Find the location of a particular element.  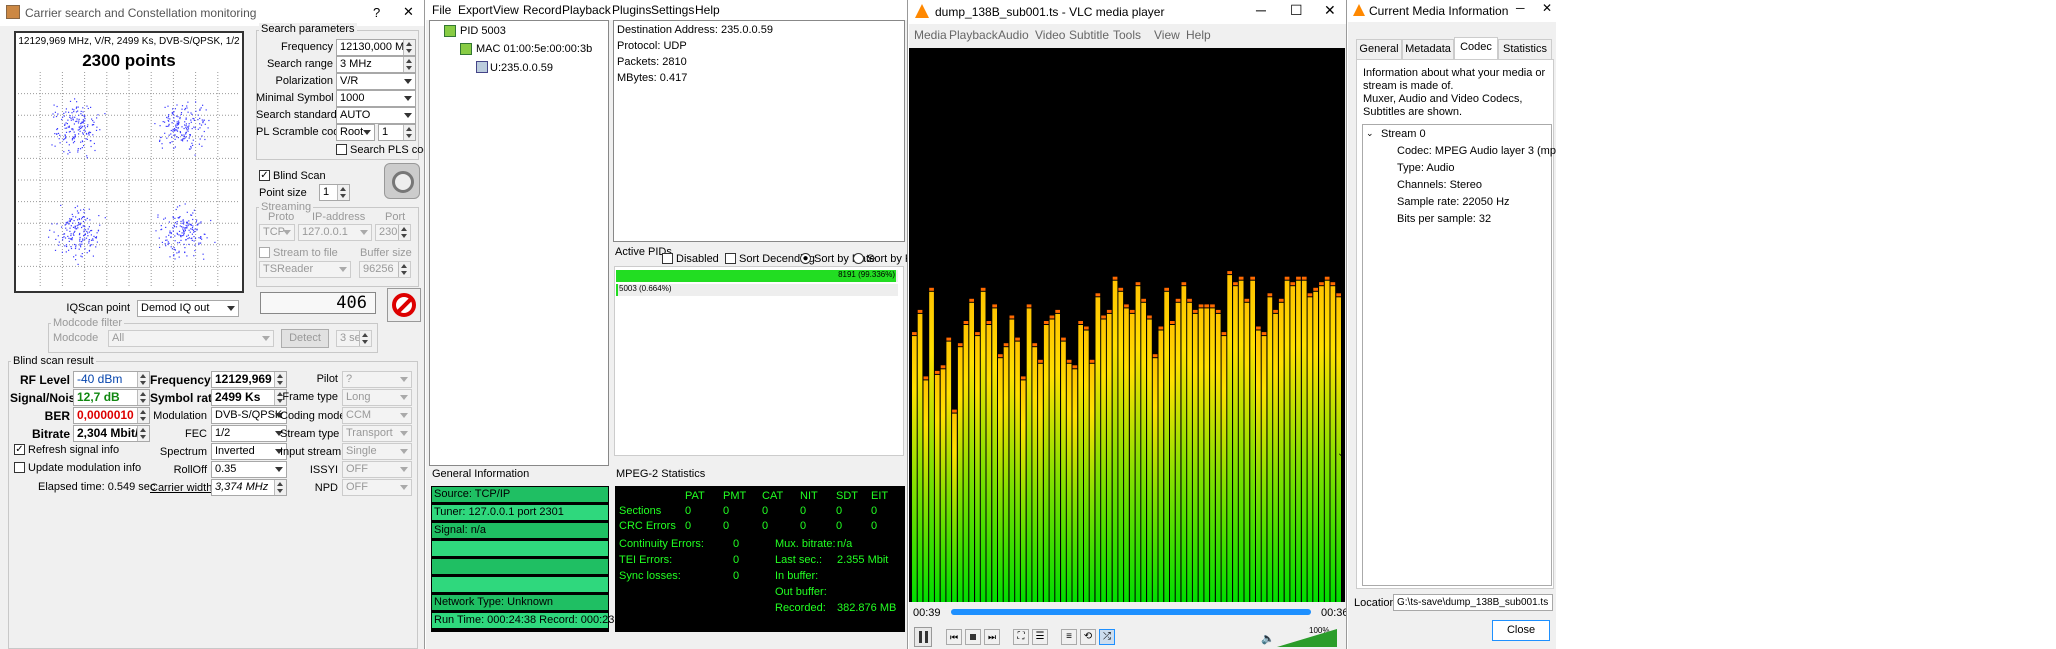

scan-logo-icon is located at coordinates (402, 181).